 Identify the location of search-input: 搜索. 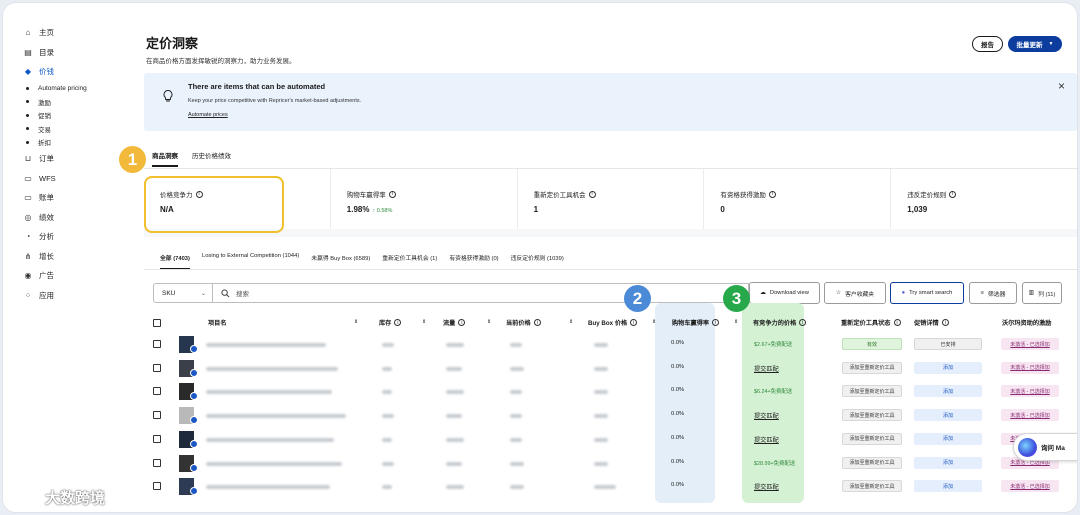
(481, 293).